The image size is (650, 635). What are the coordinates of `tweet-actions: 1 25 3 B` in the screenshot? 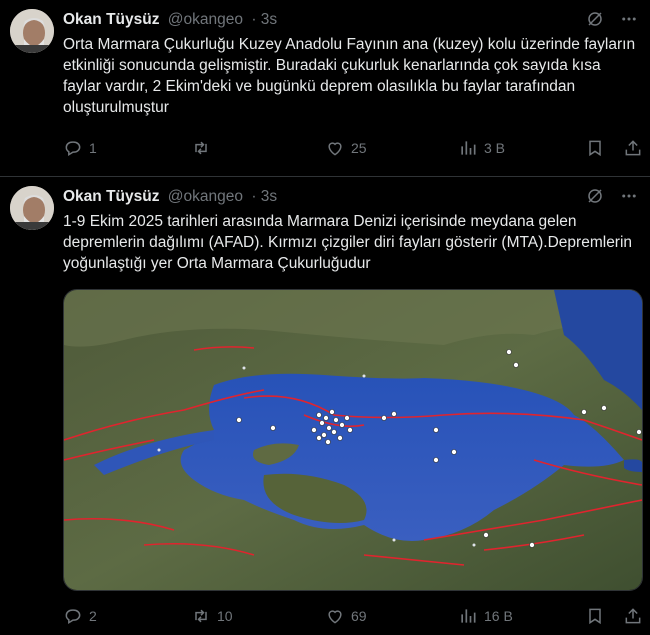 It's located at (352, 148).